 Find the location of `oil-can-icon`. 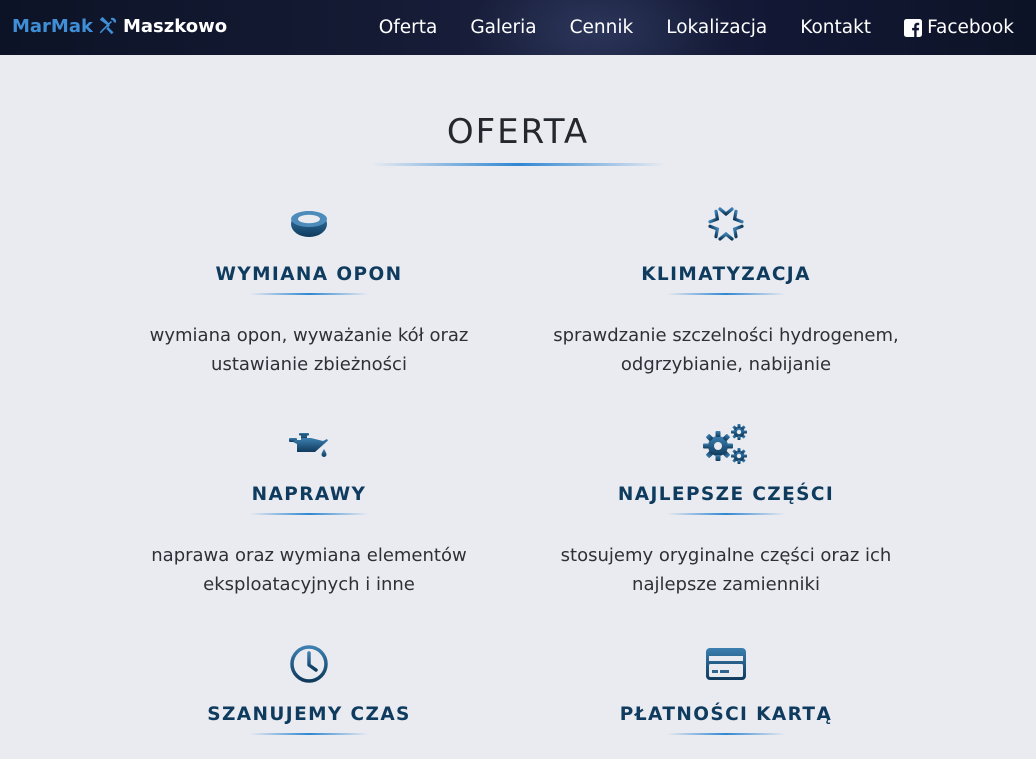

oil-can-icon is located at coordinates (308, 445).